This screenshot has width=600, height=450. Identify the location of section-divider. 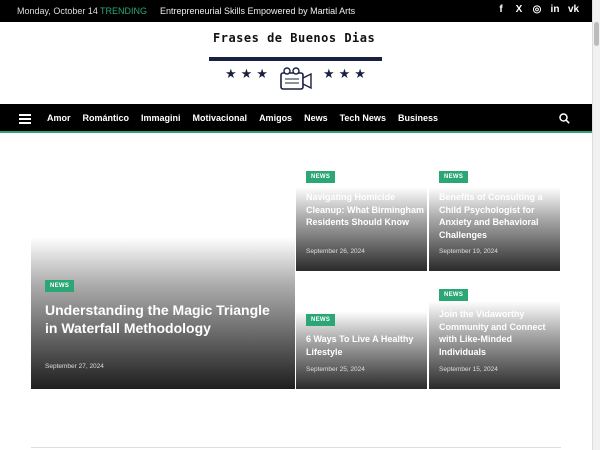
(296, 447).